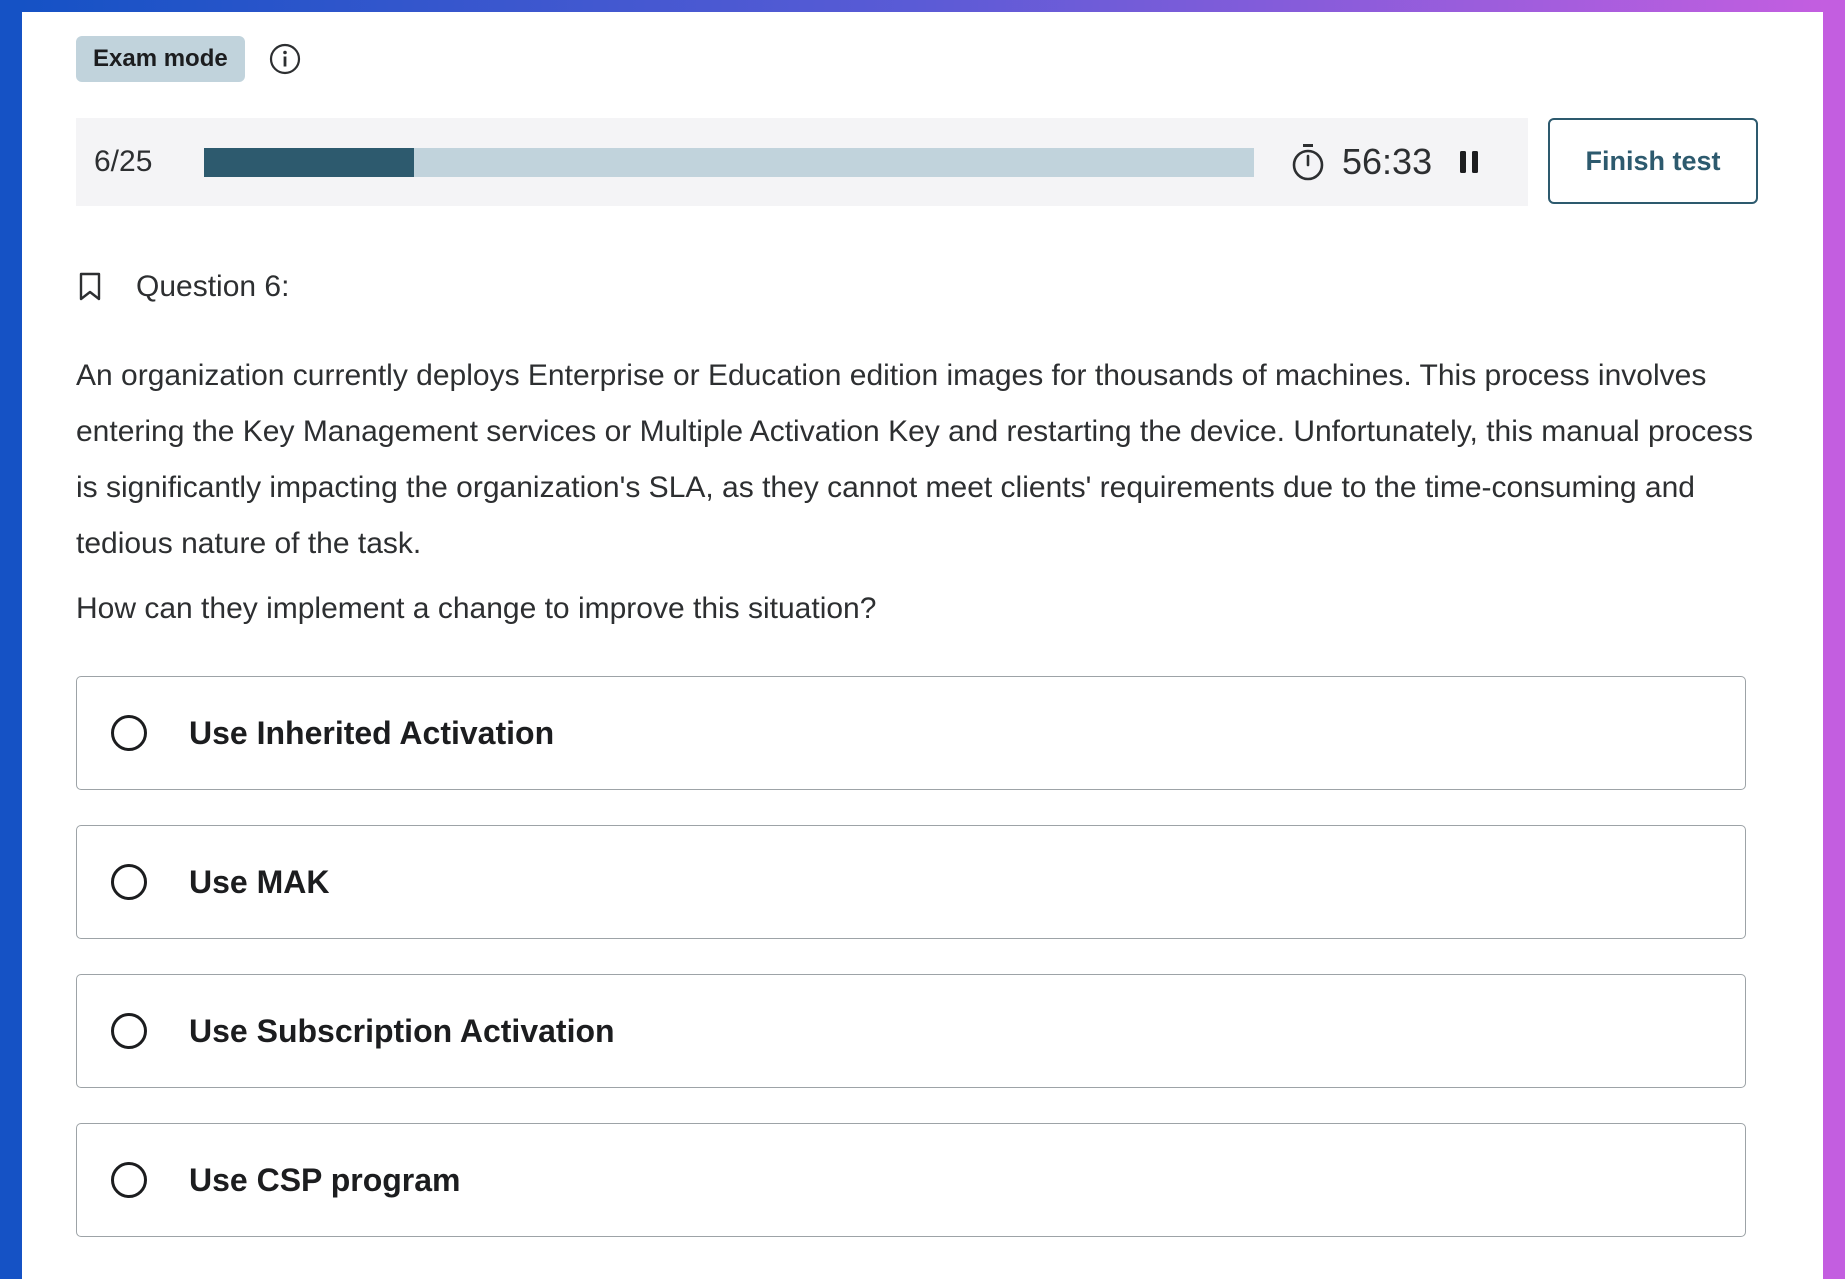 The image size is (1845, 1279). I want to click on info-circle-icon, so click(285, 59).